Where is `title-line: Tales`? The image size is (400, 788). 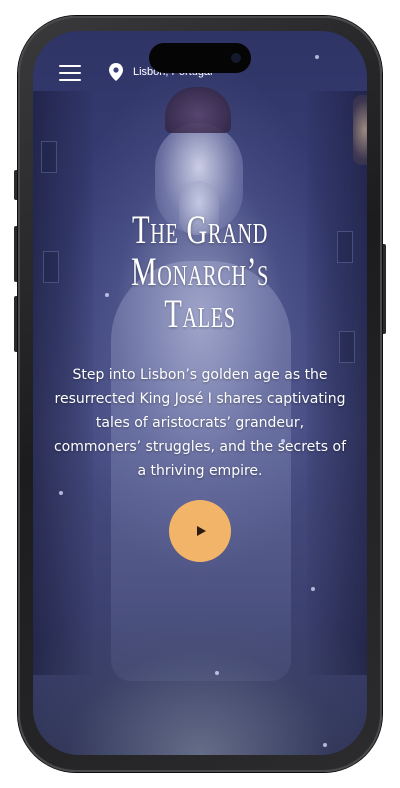
title-line: Tales is located at coordinates (200, 313).